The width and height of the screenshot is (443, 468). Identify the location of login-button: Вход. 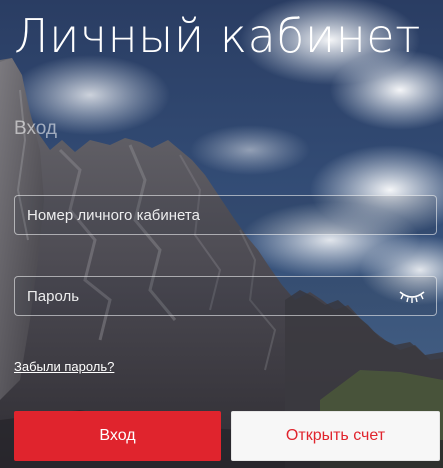
(117, 436).